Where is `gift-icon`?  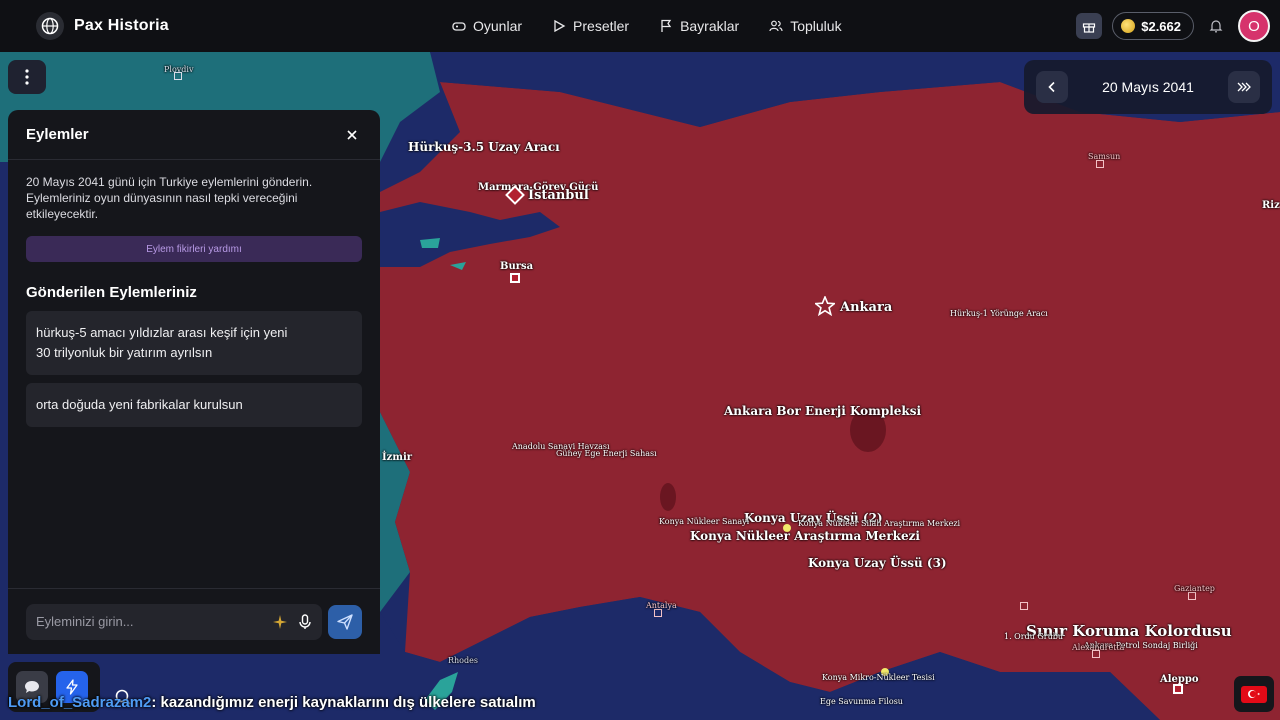 gift-icon is located at coordinates (1089, 28).